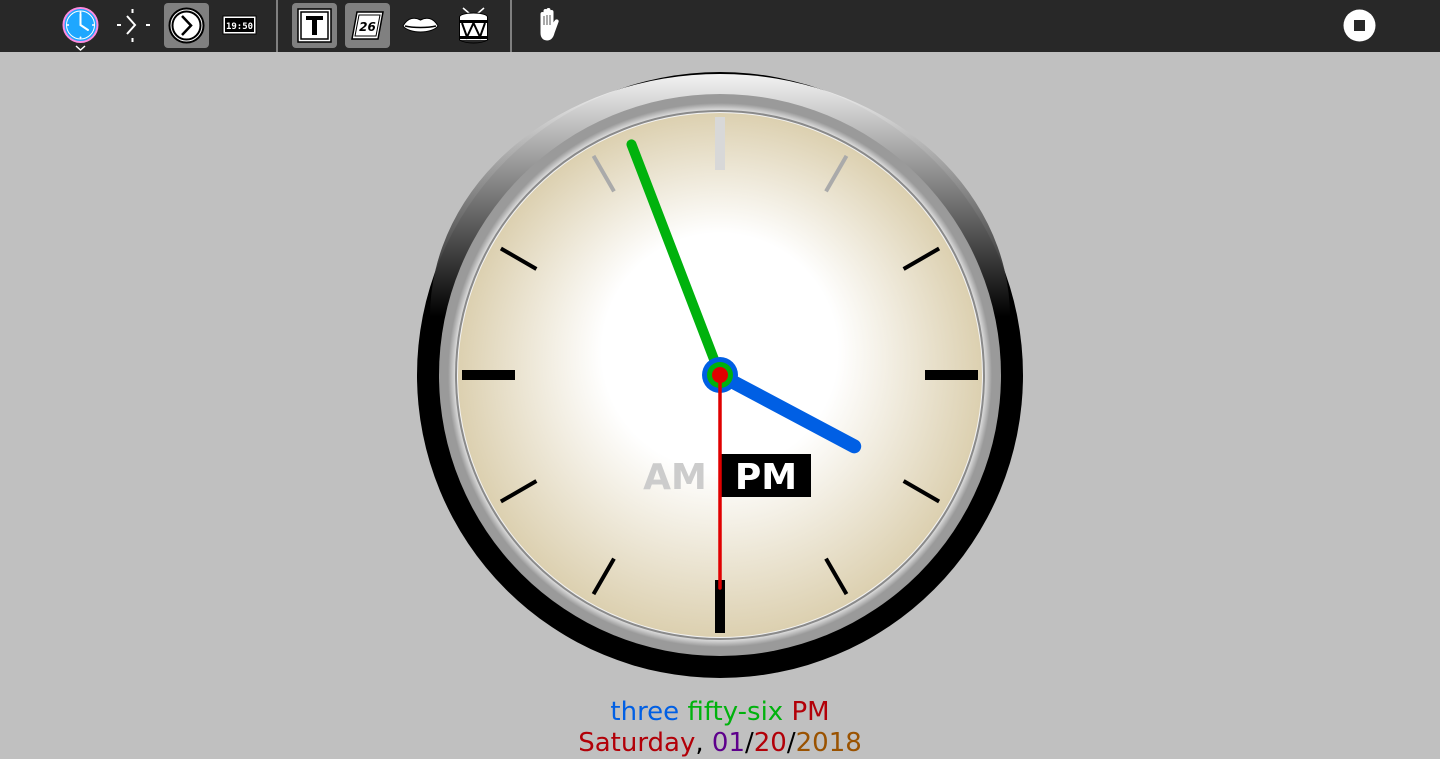  I want to click on time-period: PM, so click(810, 712).